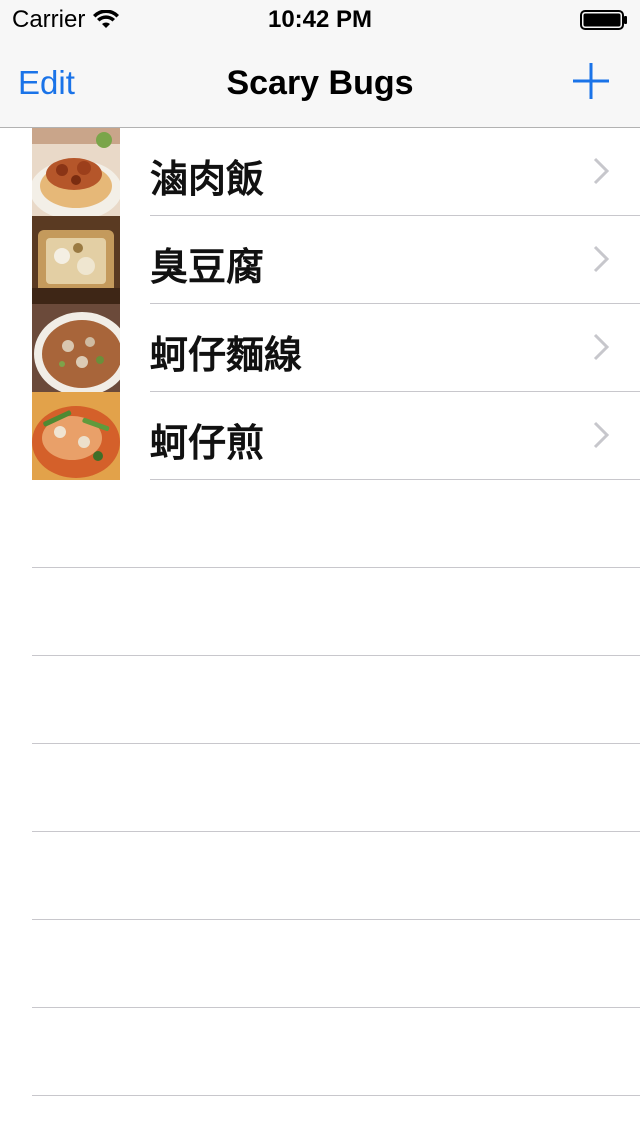 This screenshot has height=1136, width=640. I want to click on row-separator, so click(395, 479).